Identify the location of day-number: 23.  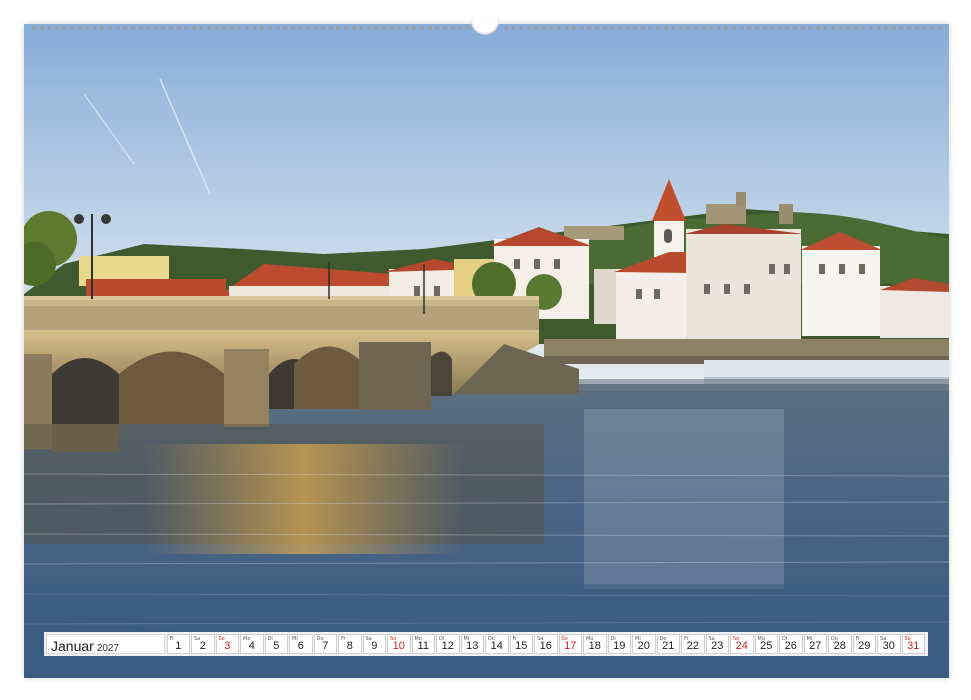
(717, 646).